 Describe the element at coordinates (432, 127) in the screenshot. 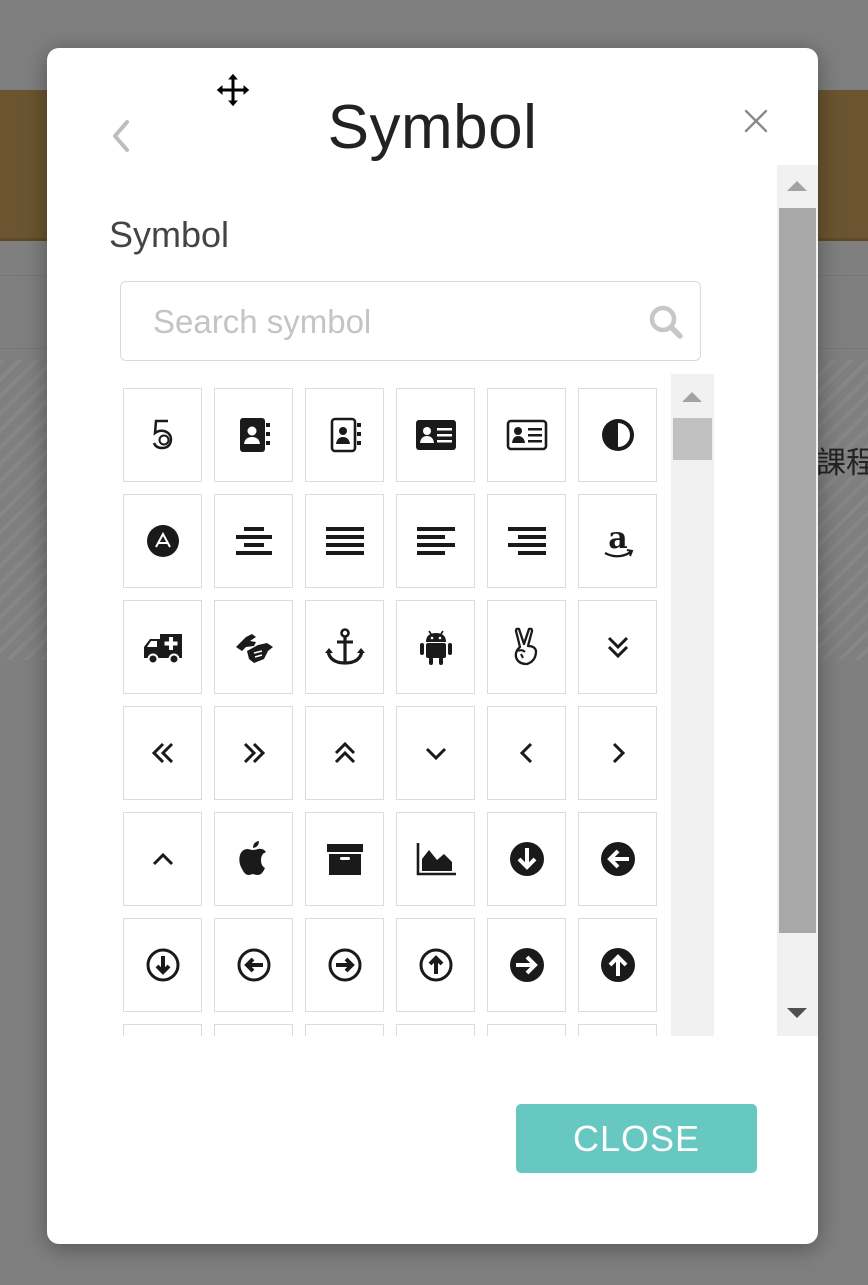

I see `dialog-title: Symbol` at that location.